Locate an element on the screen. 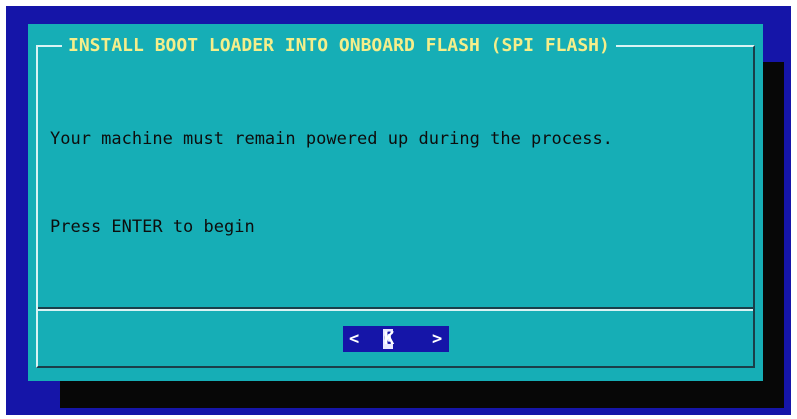  button-divider is located at coordinates (395, 309).